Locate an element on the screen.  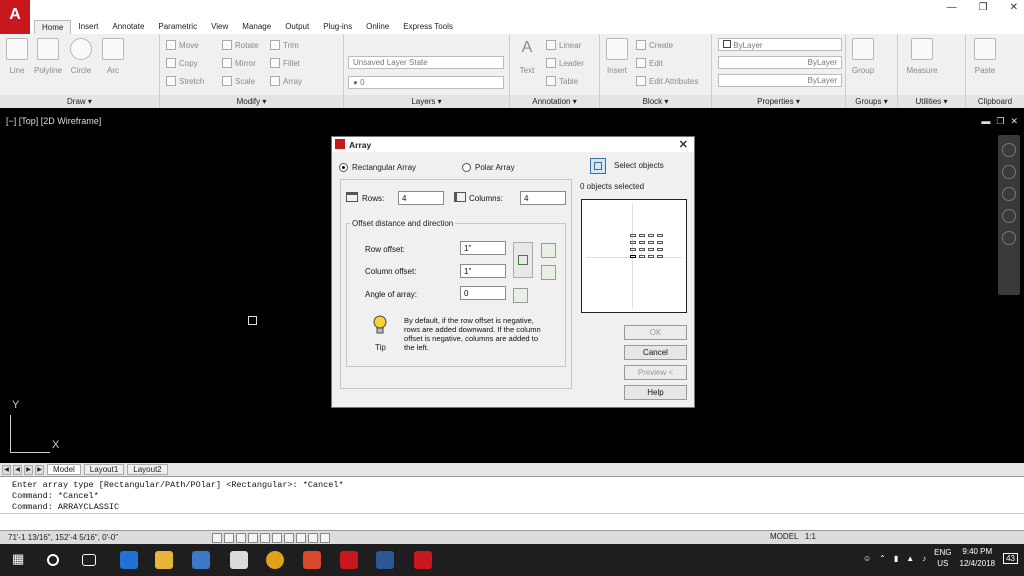
properties-panel-title: Properties ▾ is located at coordinates (778, 101).